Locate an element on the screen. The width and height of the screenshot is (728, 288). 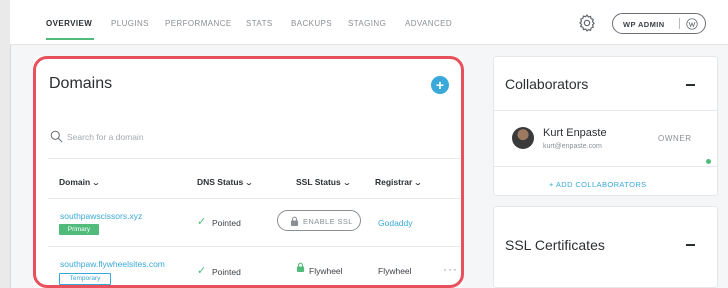
temporary-badge: Temporary is located at coordinates (85, 279).